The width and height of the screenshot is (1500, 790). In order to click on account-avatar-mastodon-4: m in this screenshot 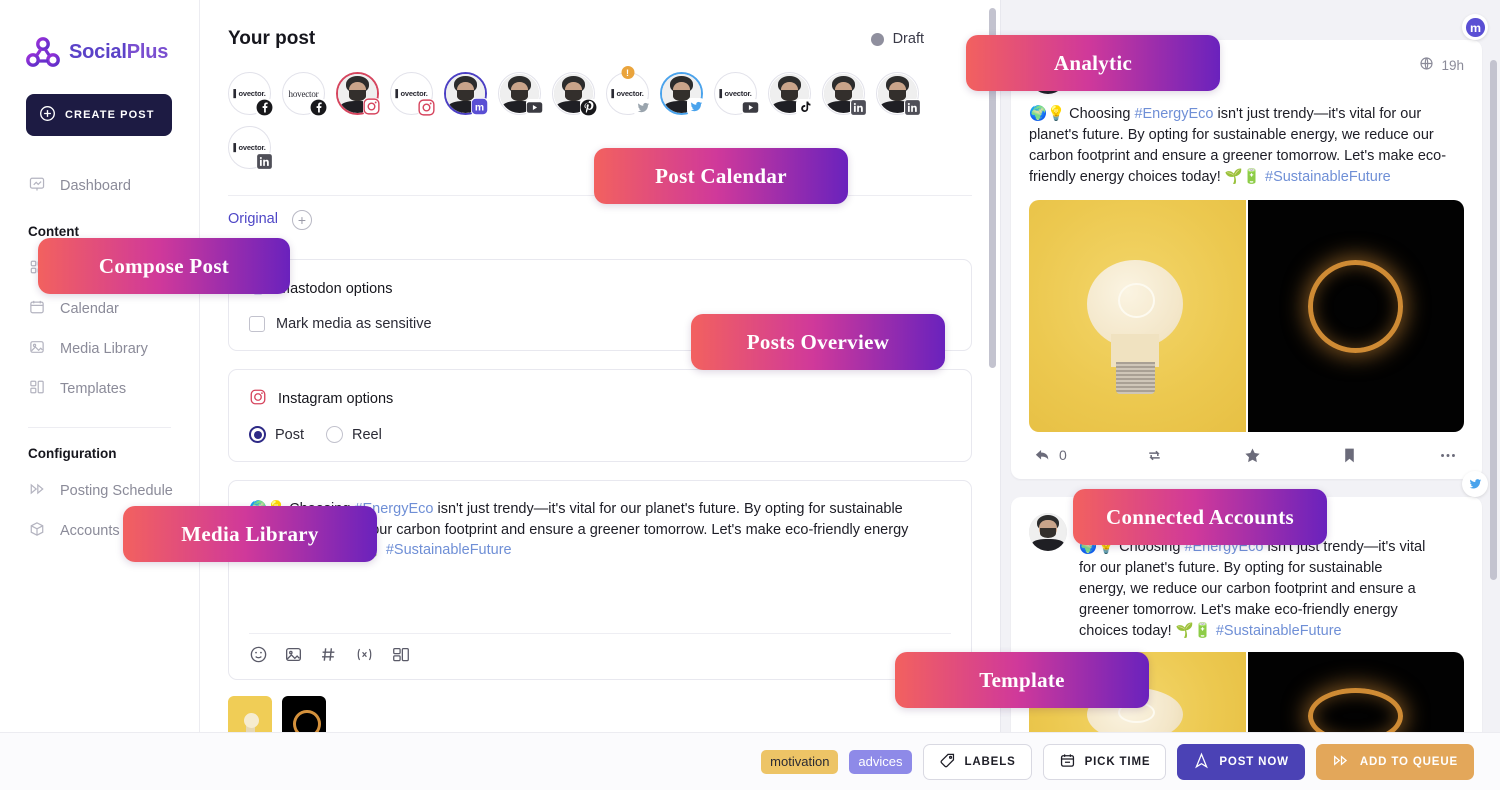, I will do `click(466, 93)`.